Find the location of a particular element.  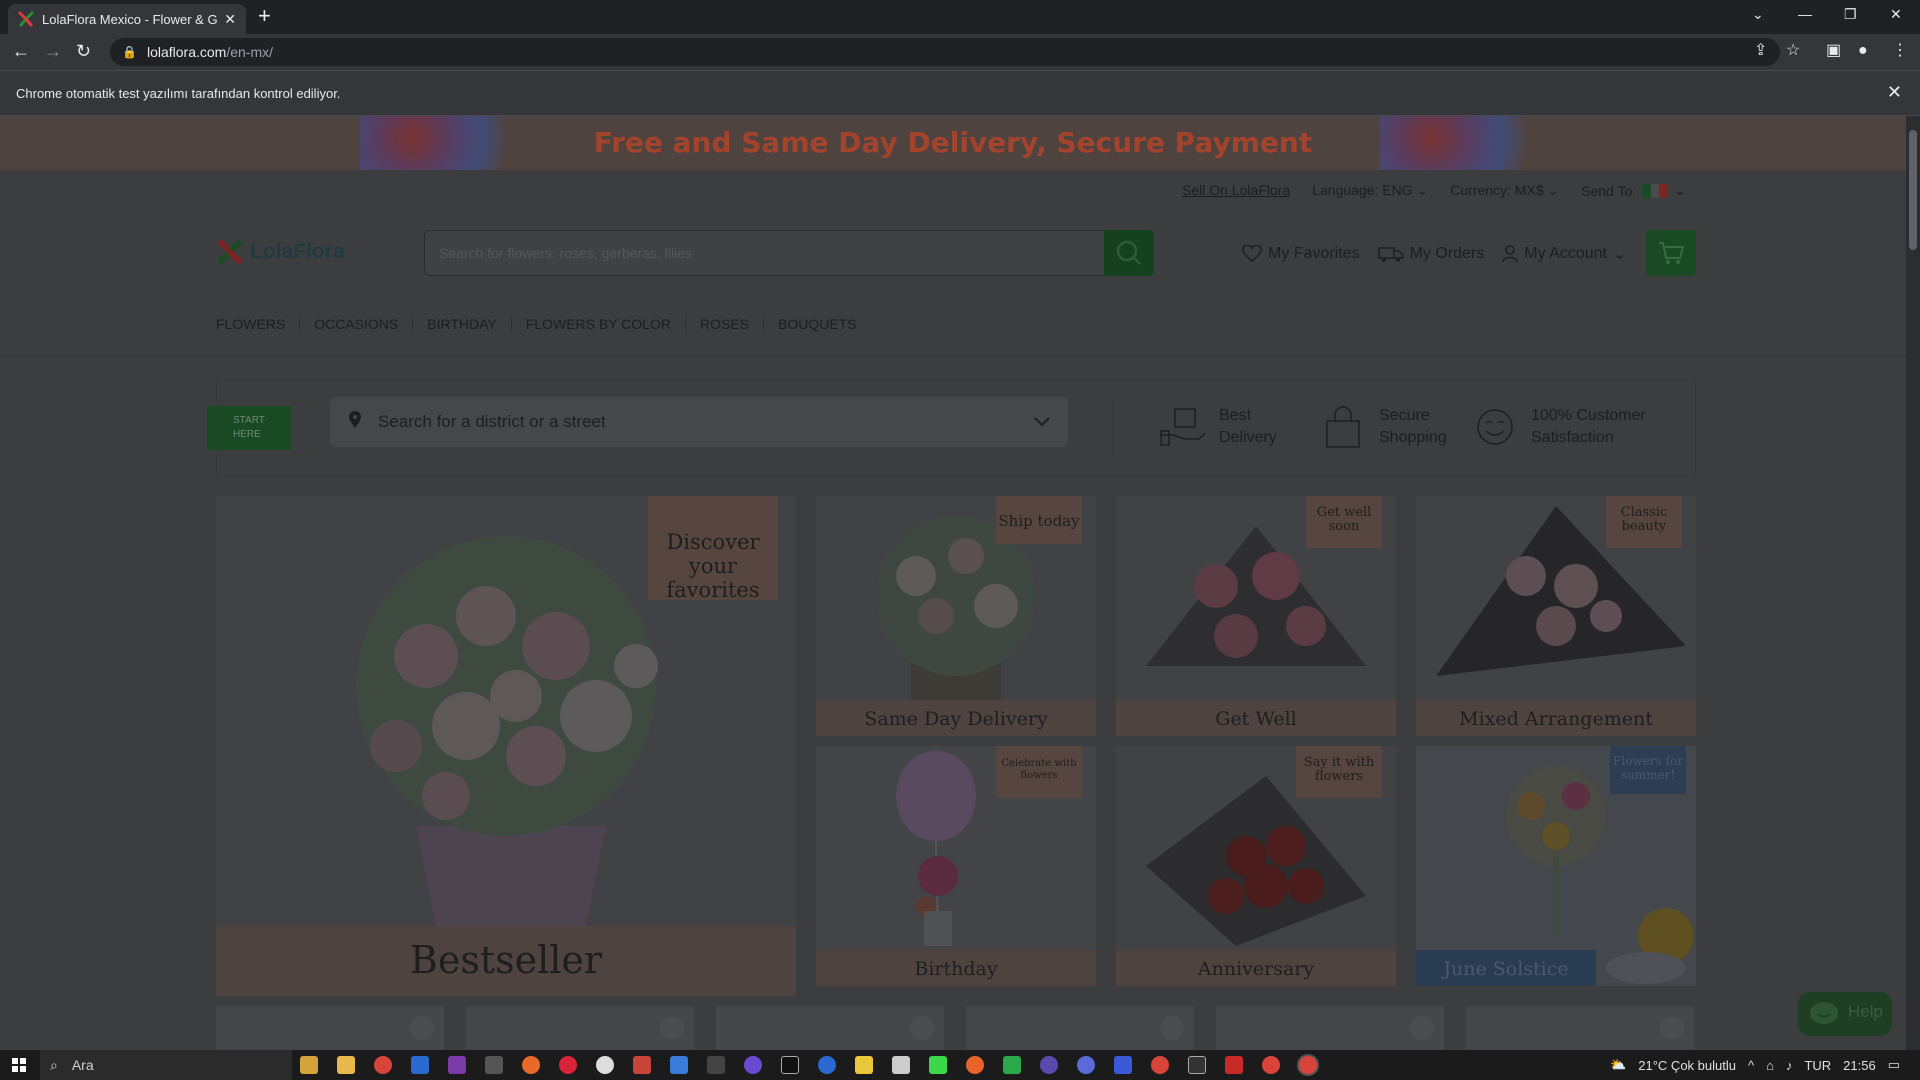

weather-text: 21°C Çok bulutlu is located at coordinates (1687, 1065).